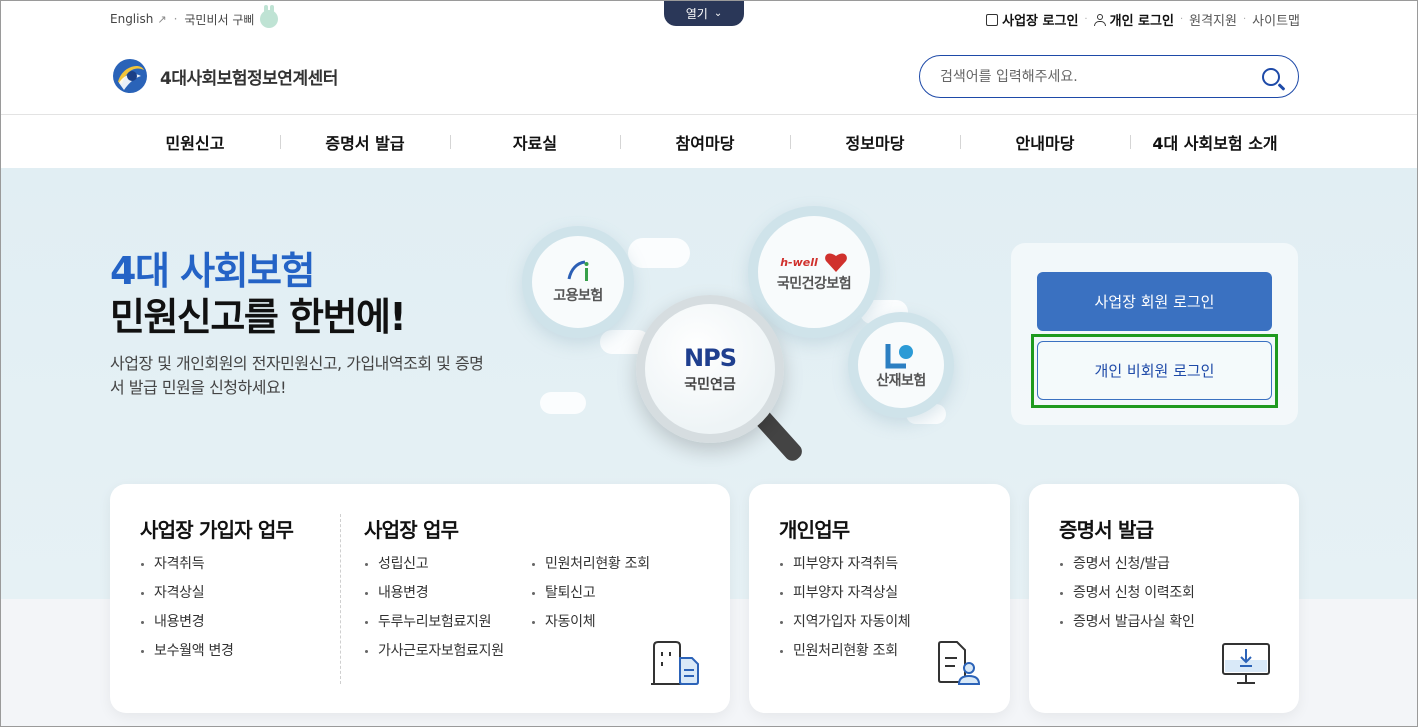 The height and width of the screenshot is (727, 1418). I want to click on health-brand: h-well, so click(799, 262).